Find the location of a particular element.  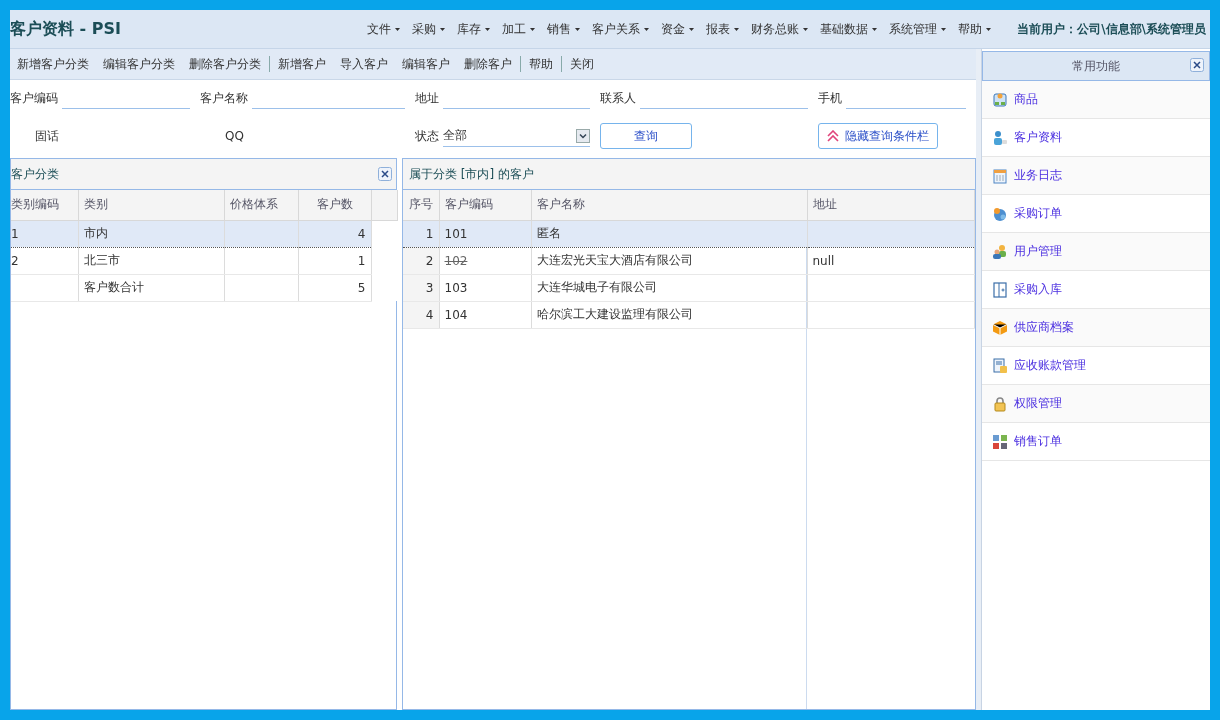

toolbar-button: 关闭 is located at coordinates (582, 64).